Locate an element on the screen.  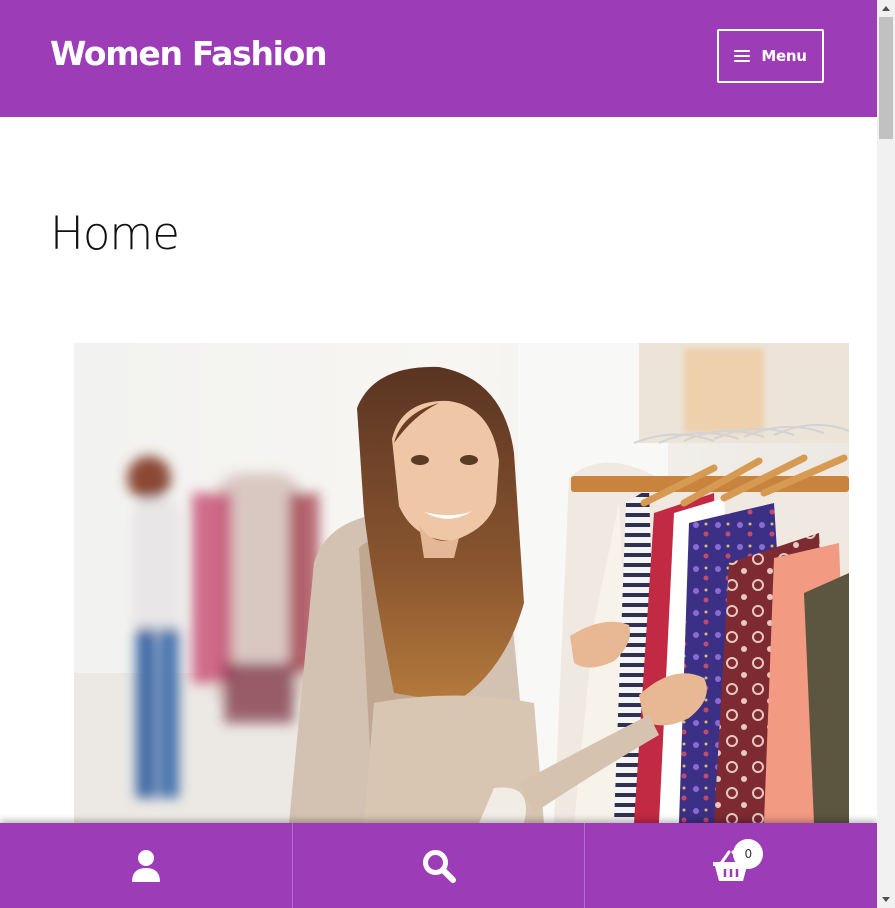
search-icon is located at coordinates (439, 866).